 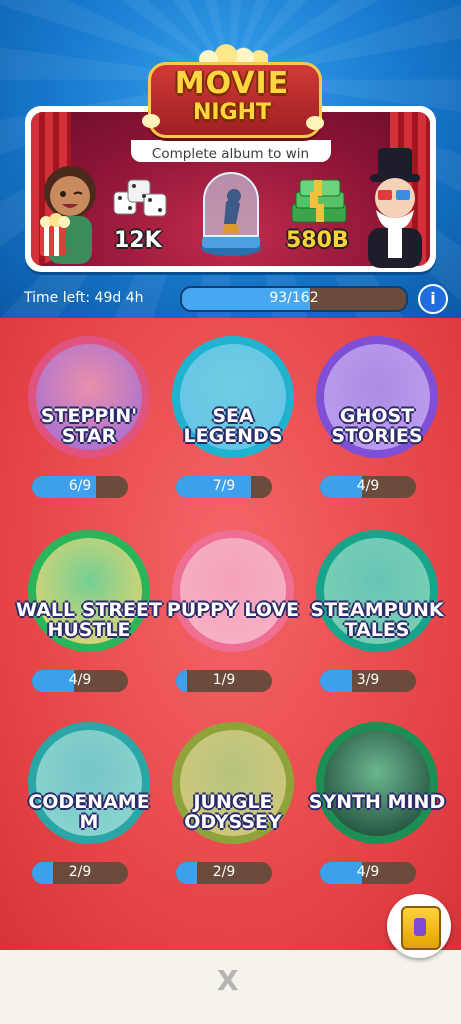 What do you see at coordinates (89, 436) in the screenshot?
I see `album-title-line2: STAR` at bounding box center [89, 436].